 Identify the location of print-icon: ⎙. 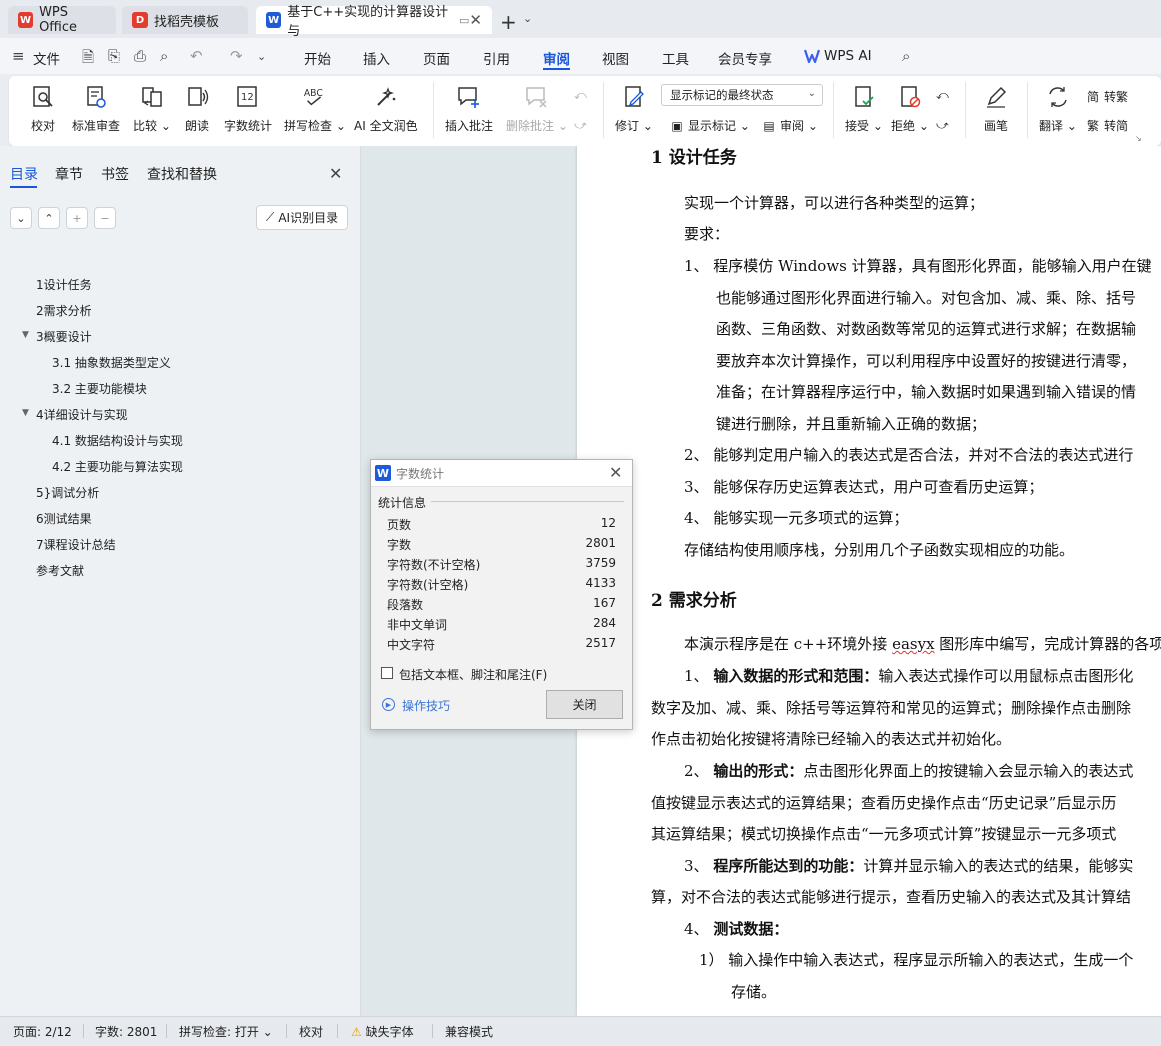
(140, 56).